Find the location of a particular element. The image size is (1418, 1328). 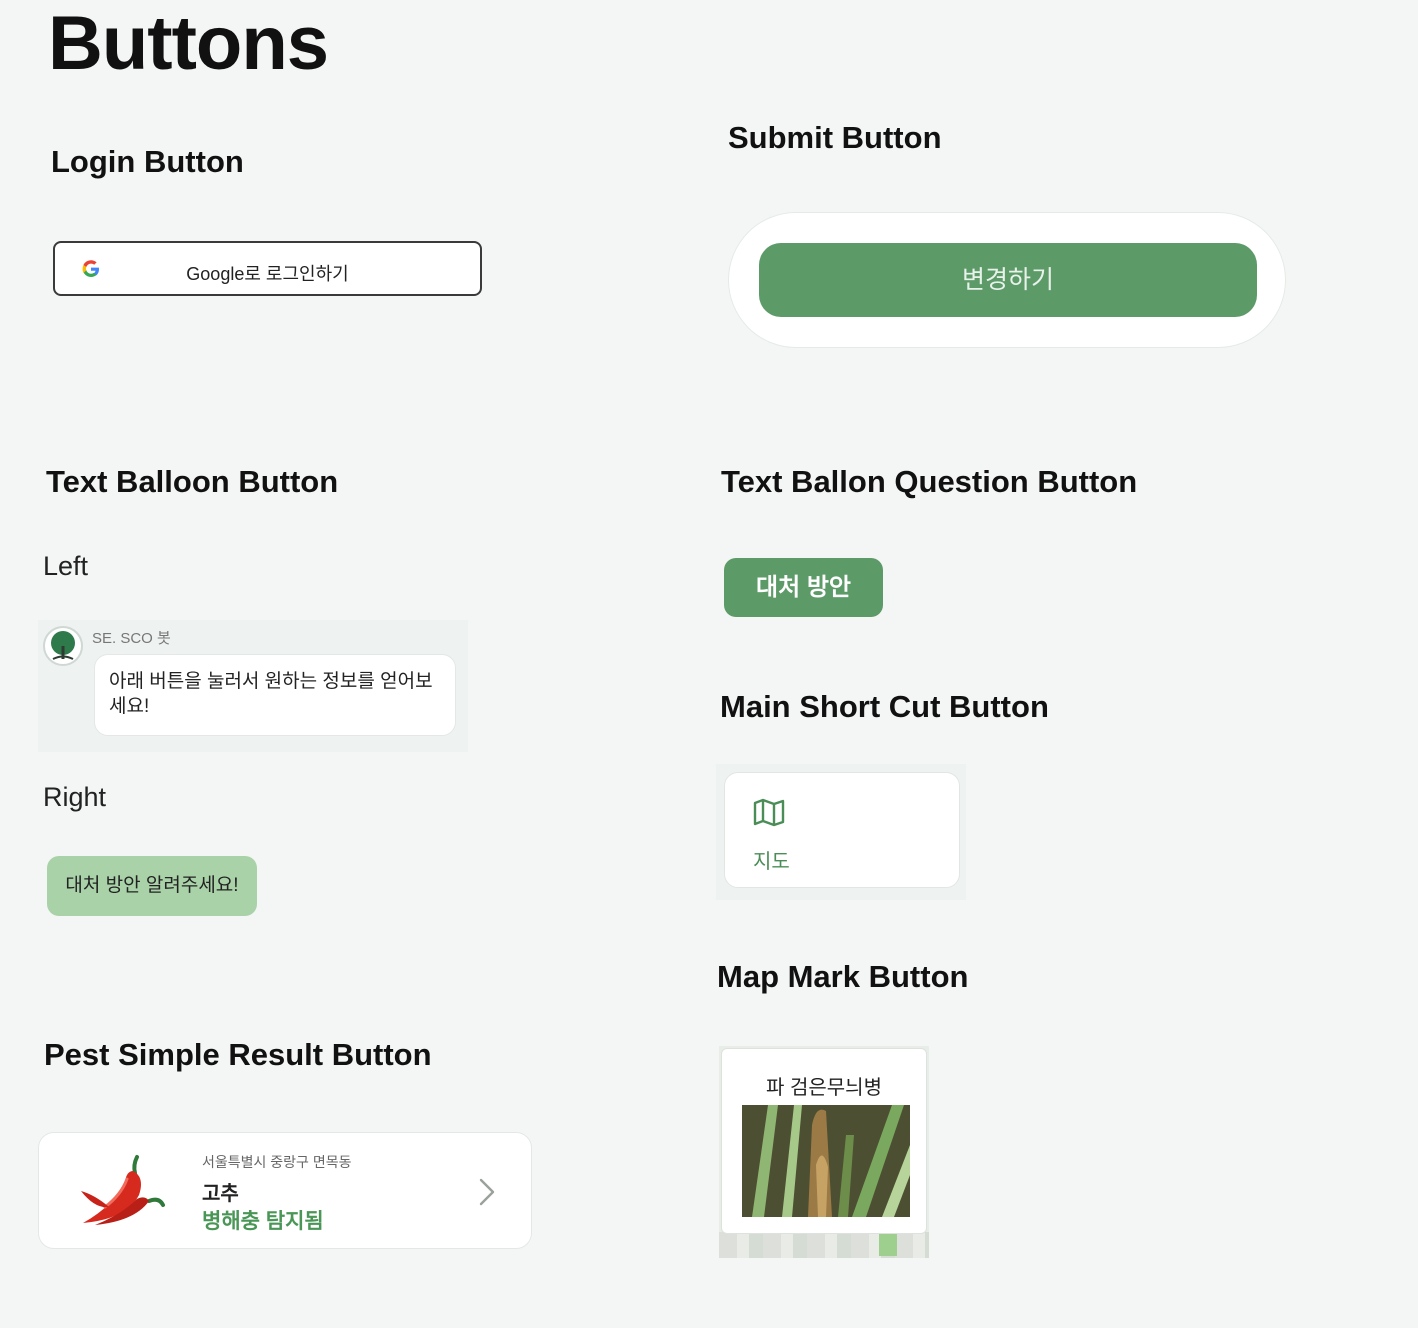

bot-avatar-icon is located at coordinates (63, 646).